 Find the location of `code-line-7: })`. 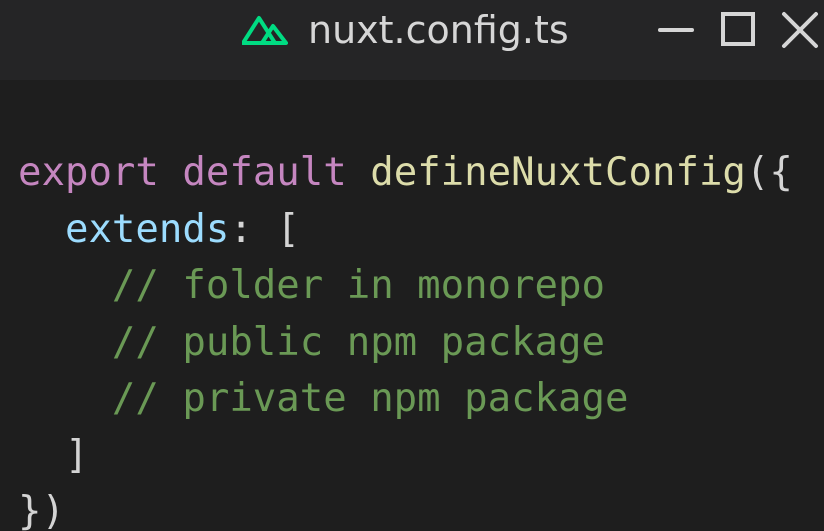

code-line-7: }) is located at coordinates (405, 507).